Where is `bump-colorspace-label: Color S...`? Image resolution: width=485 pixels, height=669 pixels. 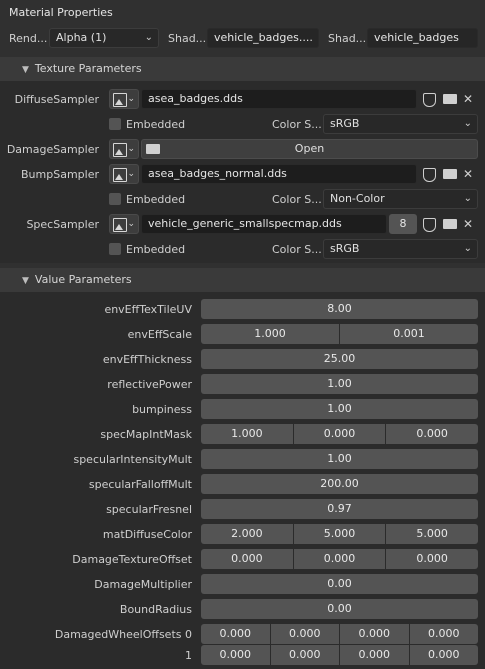 bump-colorspace-label: Color S... is located at coordinates (297, 199).